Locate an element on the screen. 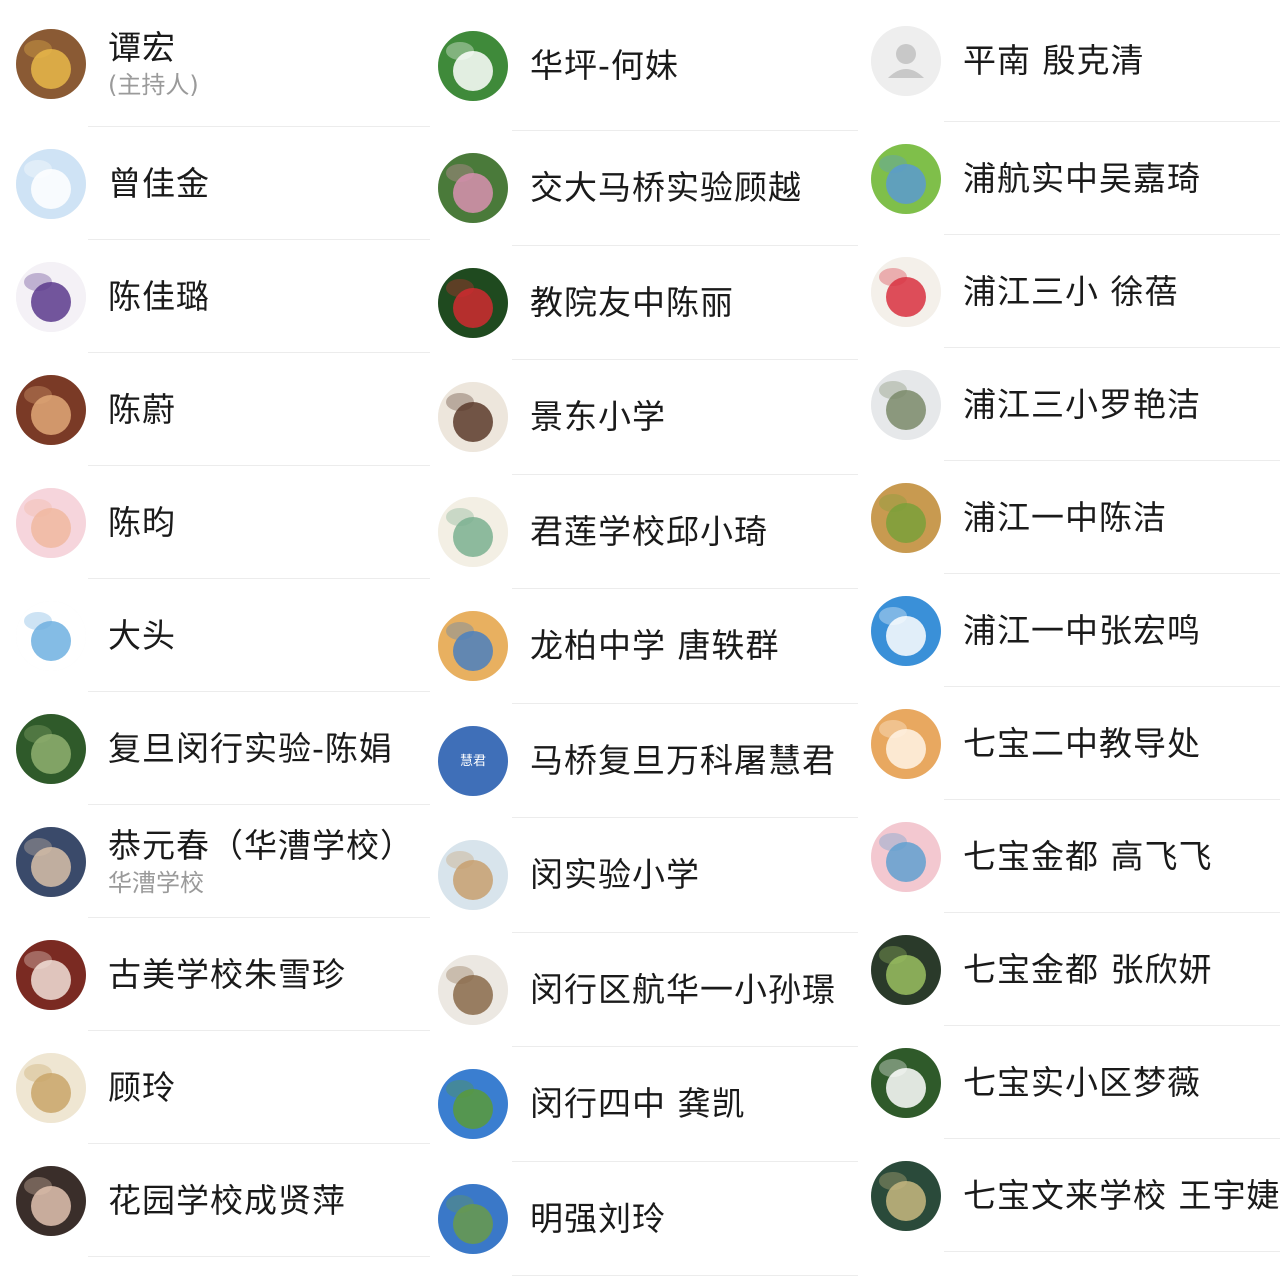 Image resolution: width=1280 pixels, height=1280 pixels. participant-info: 马桥复旦万科屠慧君 is located at coordinates (683, 761).